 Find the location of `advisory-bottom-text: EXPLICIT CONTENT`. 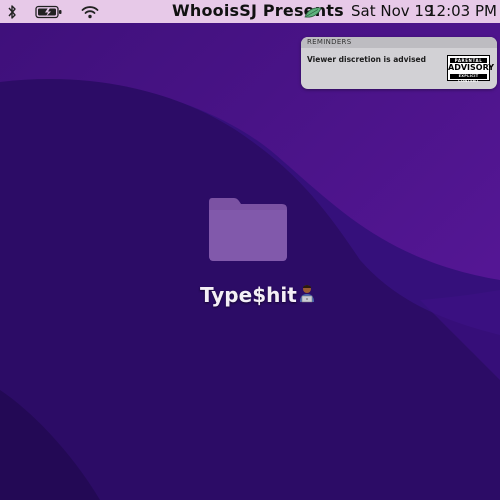

advisory-bottom-text: EXPLICIT CONTENT is located at coordinates (468, 78).